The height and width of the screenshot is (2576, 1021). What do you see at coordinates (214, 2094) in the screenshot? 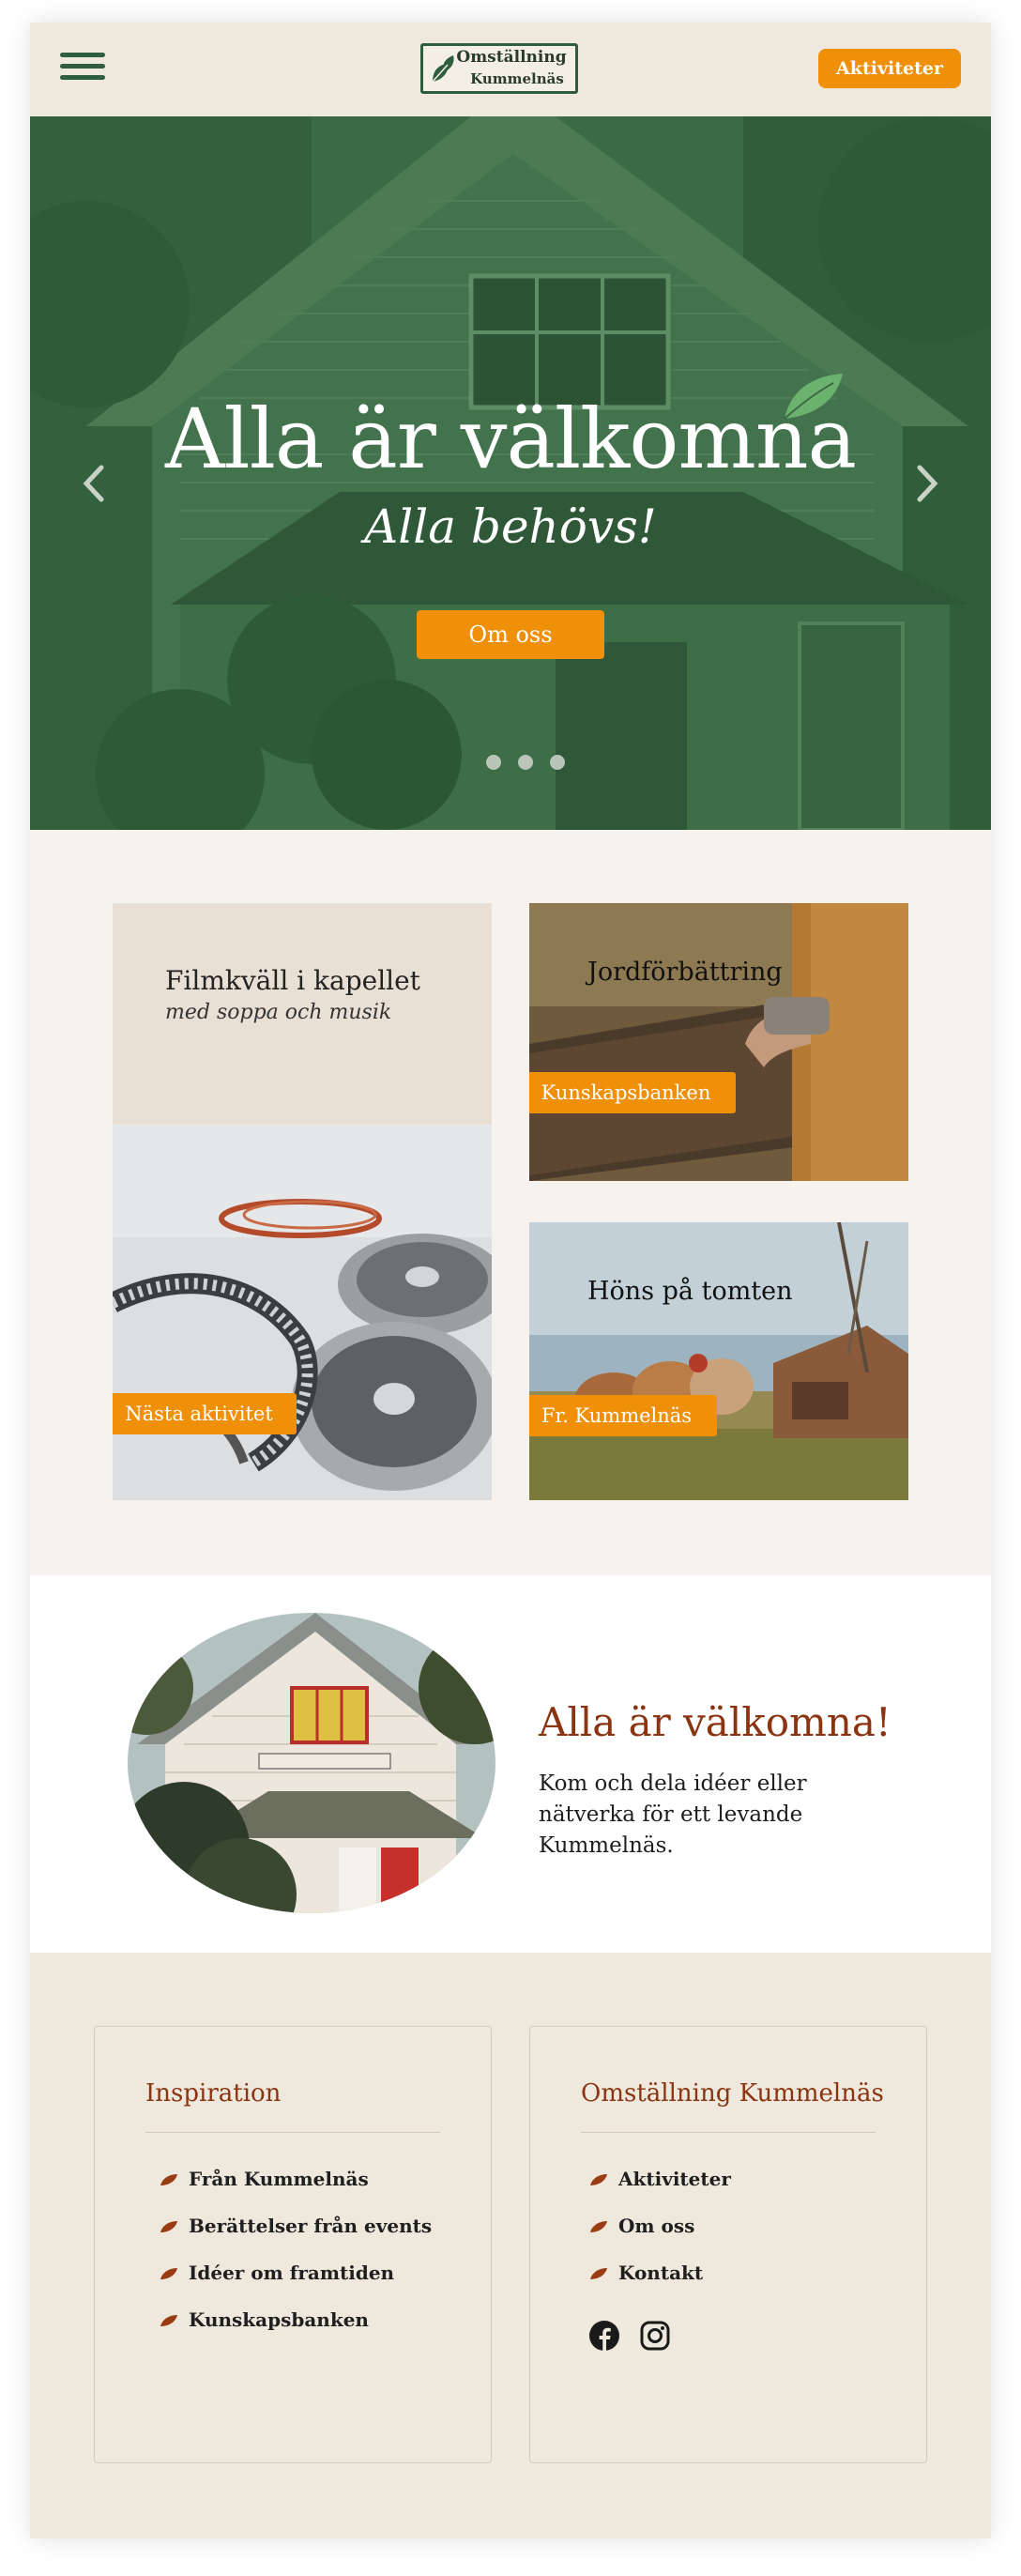
I see `footer-column-title: Inspiration` at bounding box center [214, 2094].